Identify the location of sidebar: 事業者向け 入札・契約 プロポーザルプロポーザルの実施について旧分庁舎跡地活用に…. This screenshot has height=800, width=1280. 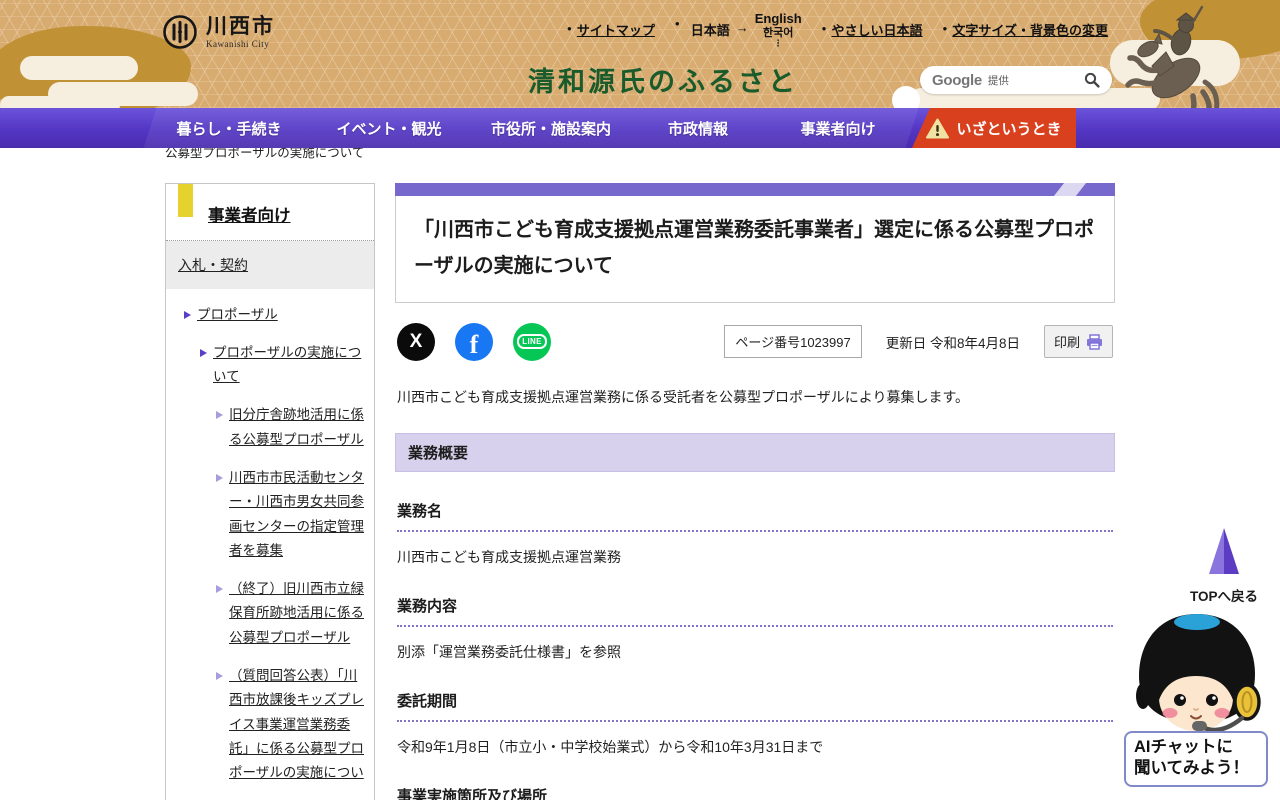
(270, 491).